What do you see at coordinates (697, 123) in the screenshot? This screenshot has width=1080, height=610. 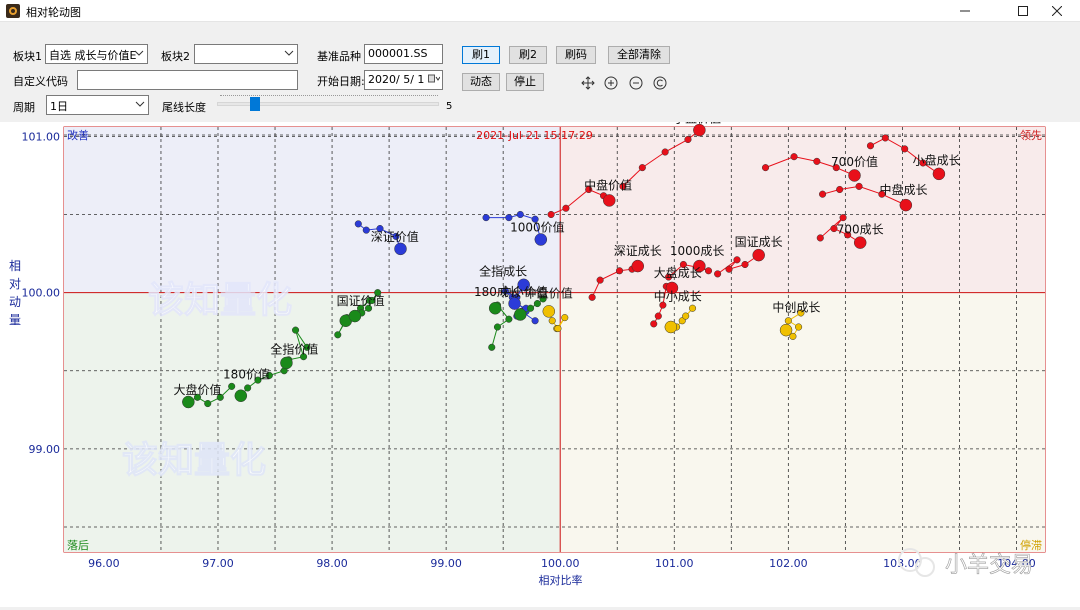 I see `point-label: 小盘价值` at bounding box center [697, 123].